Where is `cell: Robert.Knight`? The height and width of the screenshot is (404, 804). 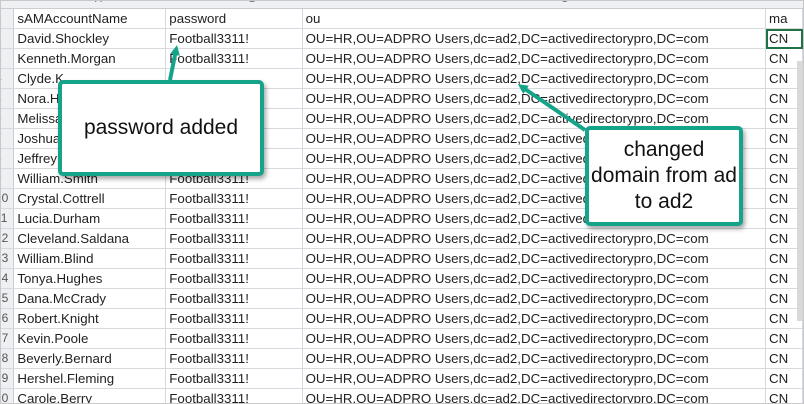 cell: Robert.Knight is located at coordinates (90, 318).